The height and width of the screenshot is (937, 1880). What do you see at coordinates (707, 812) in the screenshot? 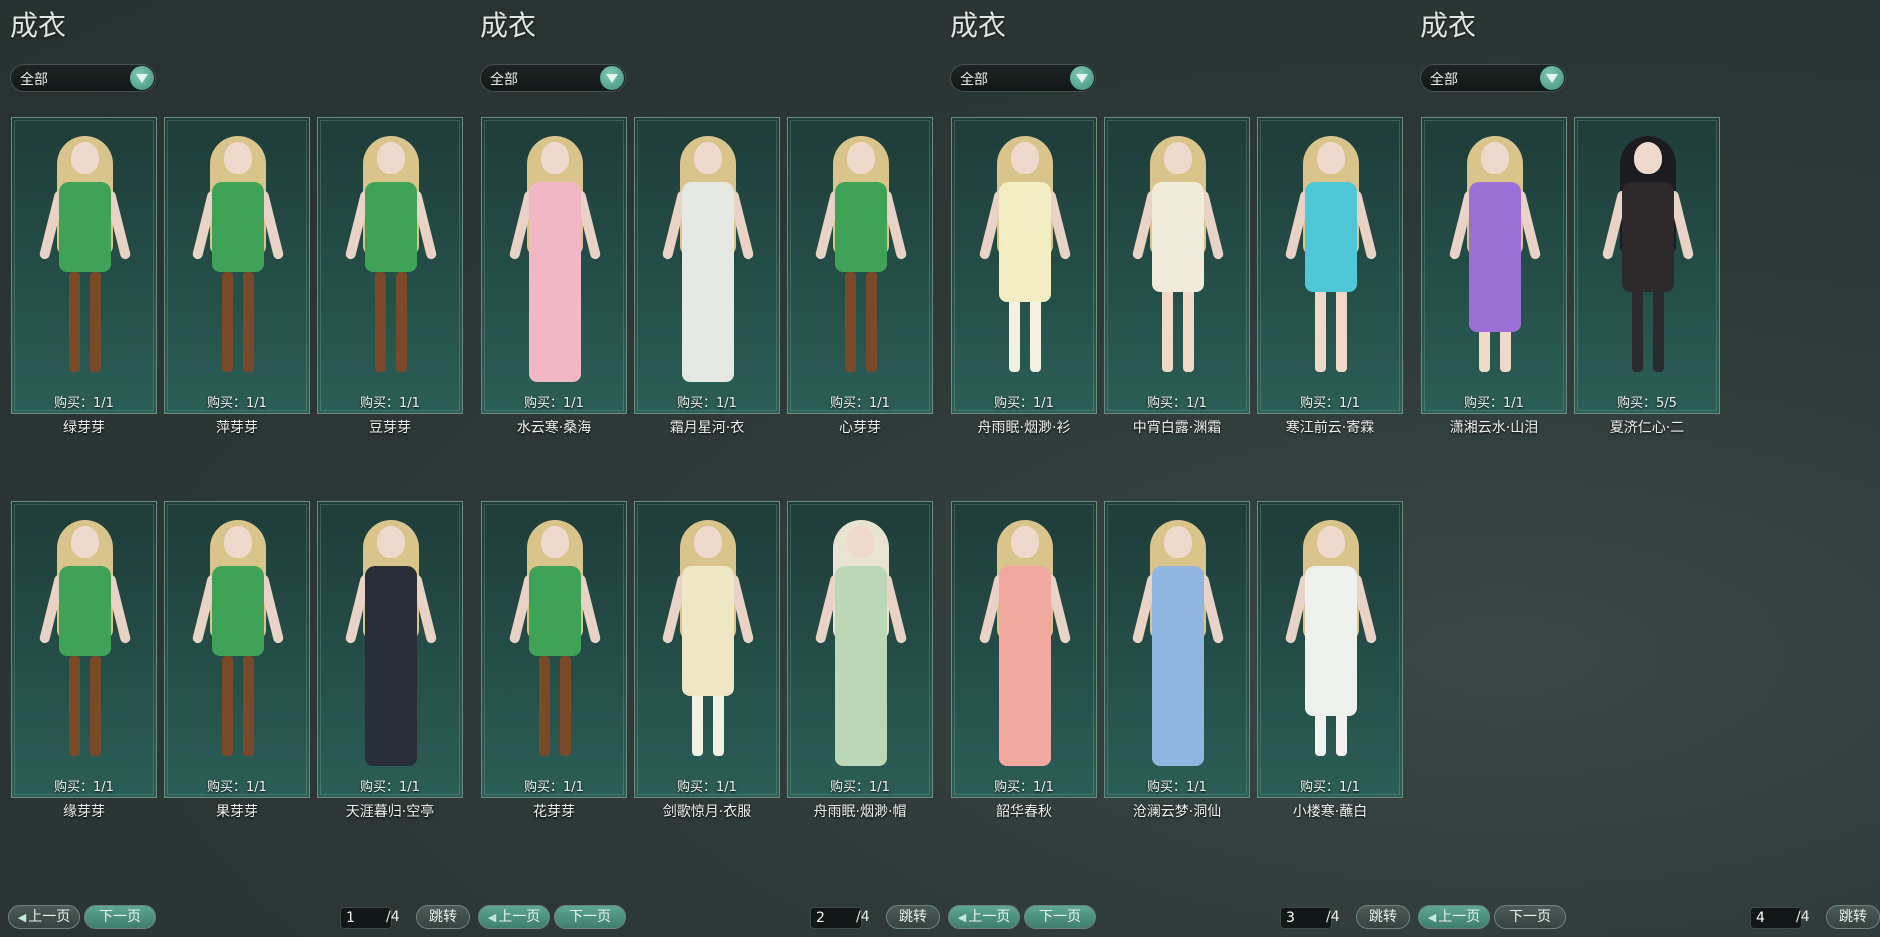
I see `outfit-name: 剑歌惊月·衣服` at bounding box center [707, 812].